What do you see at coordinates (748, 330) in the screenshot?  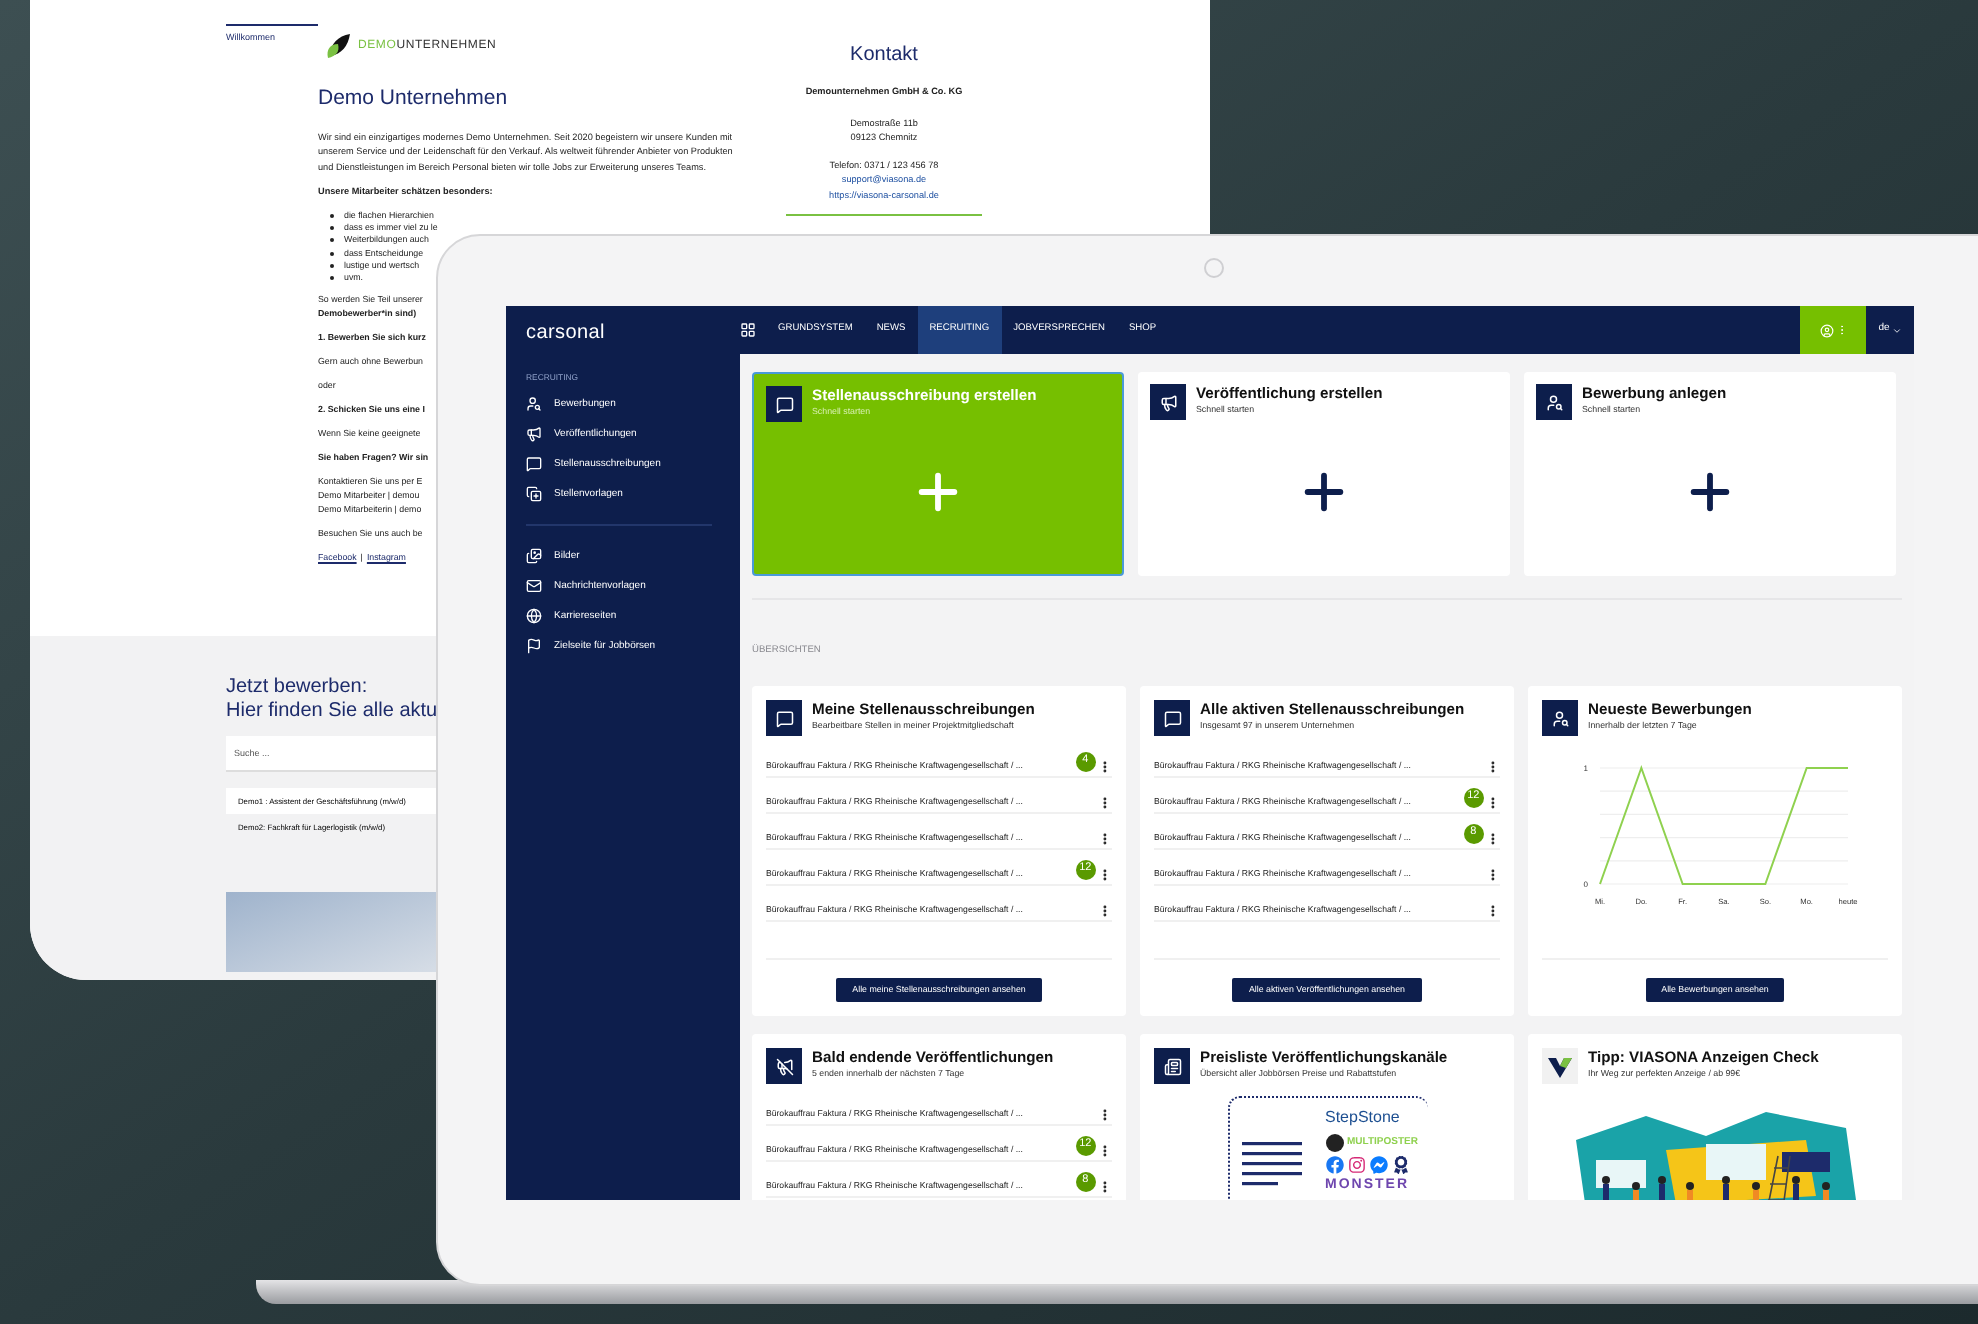 I see `grid-icon` at bounding box center [748, 330].